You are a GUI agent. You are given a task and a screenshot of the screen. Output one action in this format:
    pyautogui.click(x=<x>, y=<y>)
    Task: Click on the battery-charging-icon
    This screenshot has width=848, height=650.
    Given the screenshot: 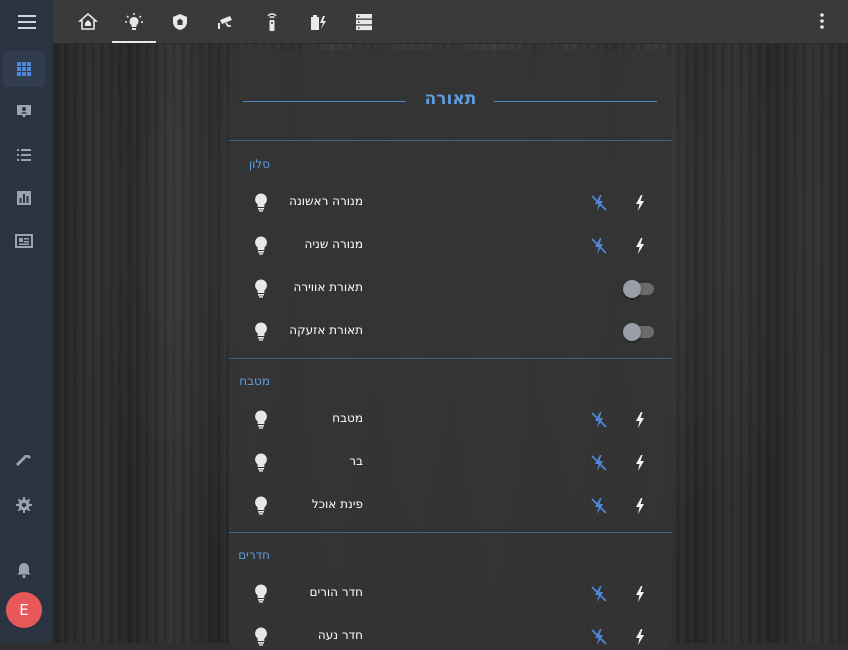 What is the action you would take?
    pyautogui.click(x=318, y=22)
    